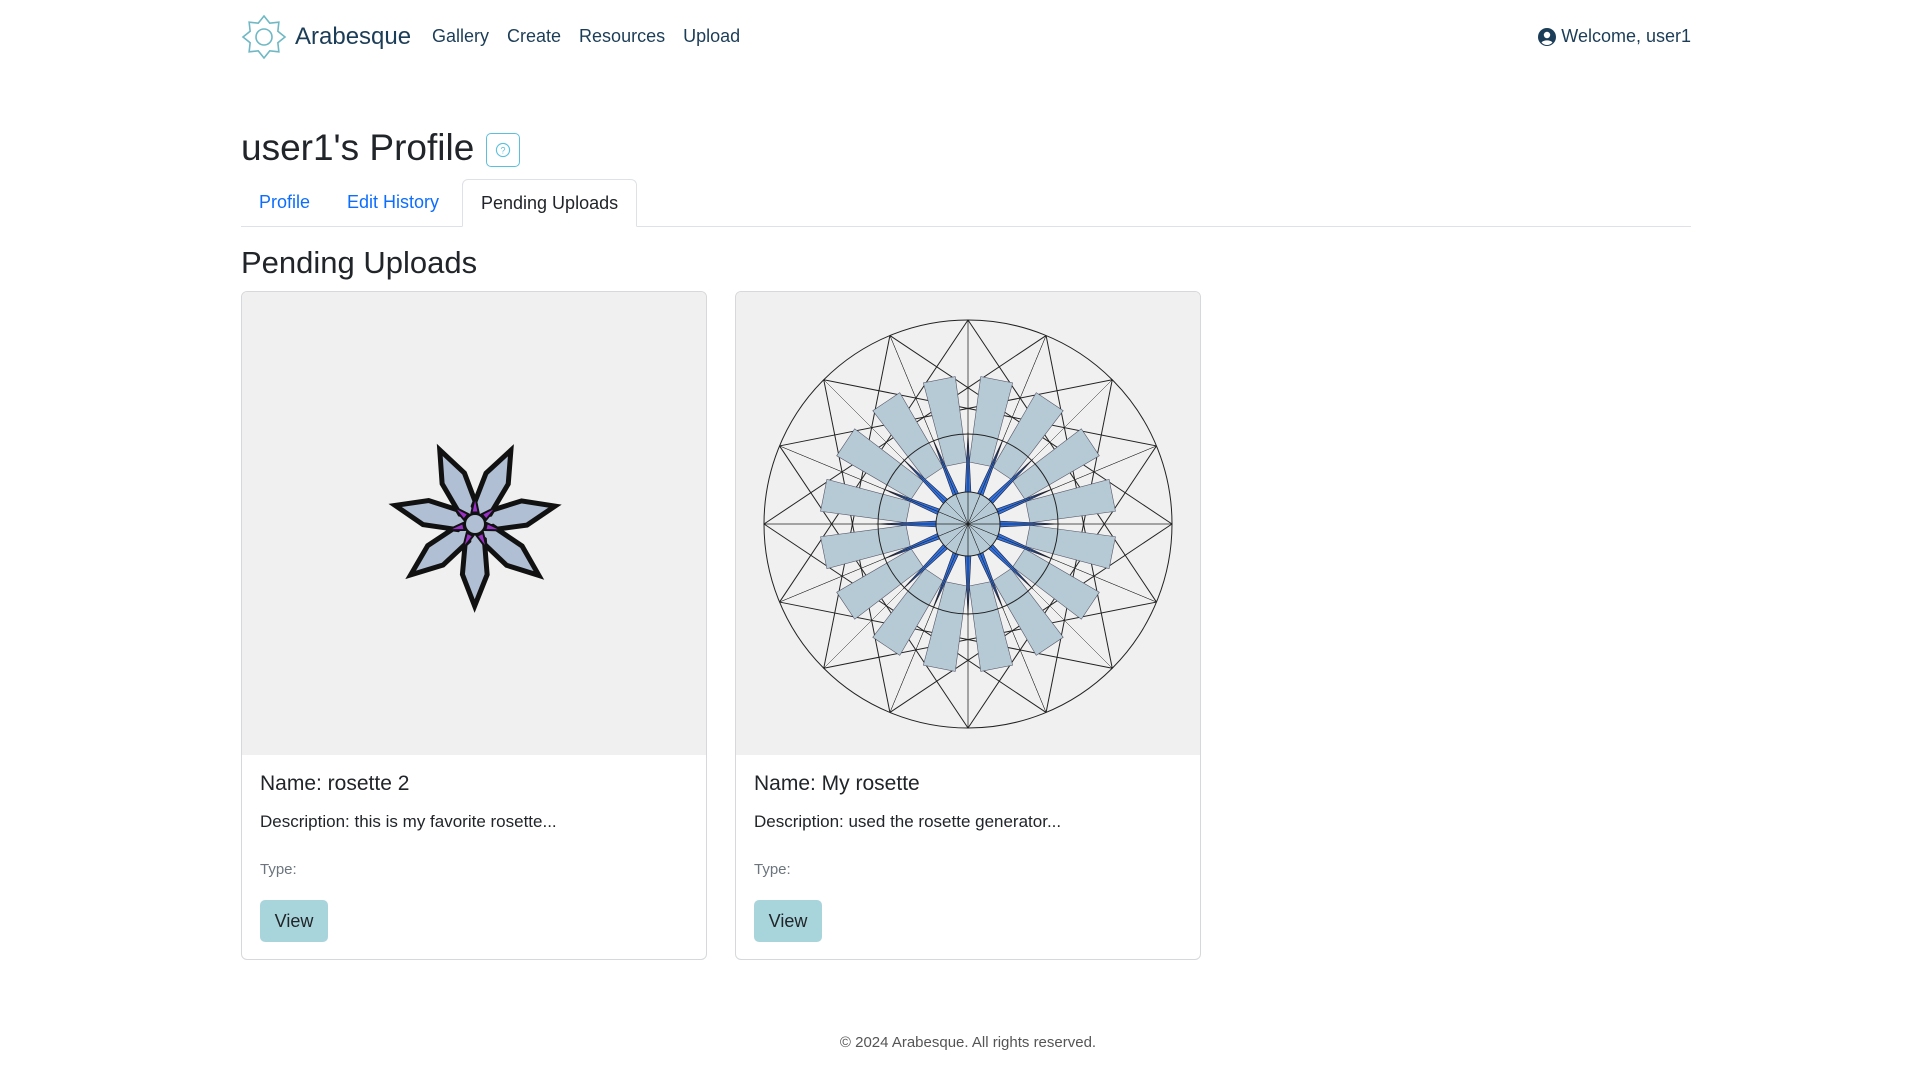 Image resolution: width=1920 pixels, height=1066 pixels. What do you see at coordinates (393, 202) in the screenshot?
I see `tab-edit-history: Edit History` at bounding box center [393, 202].